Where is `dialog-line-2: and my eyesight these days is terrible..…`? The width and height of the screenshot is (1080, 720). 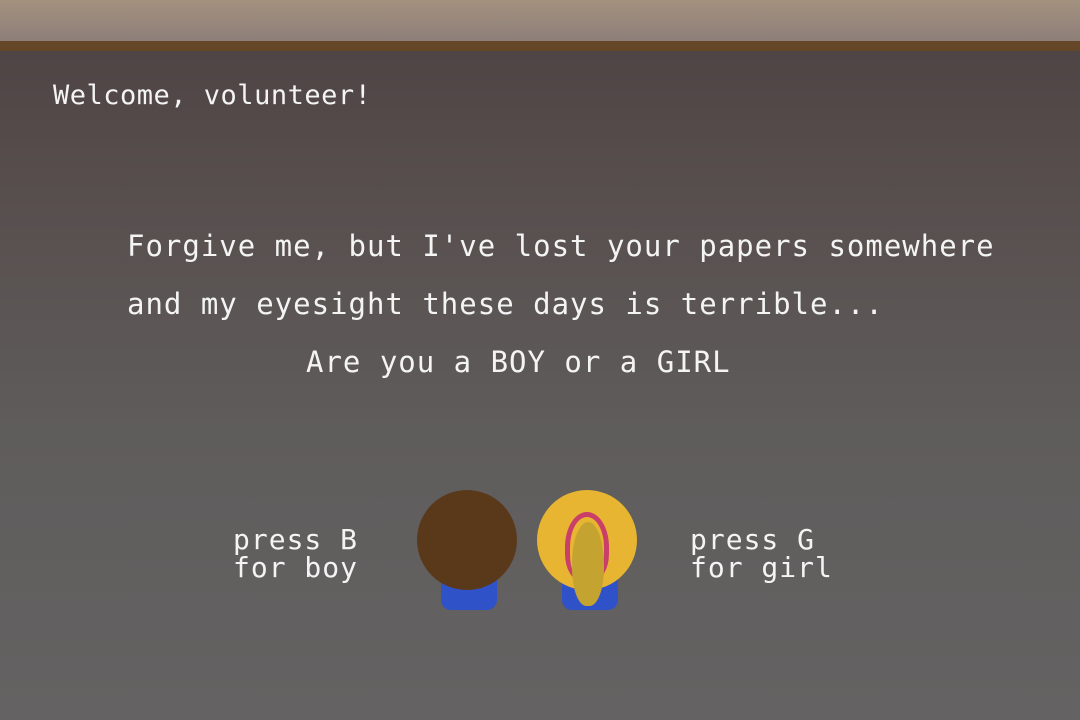
dialog-line-2: and my eyesight these days is terrible..… is located at coordinates (505, 304).